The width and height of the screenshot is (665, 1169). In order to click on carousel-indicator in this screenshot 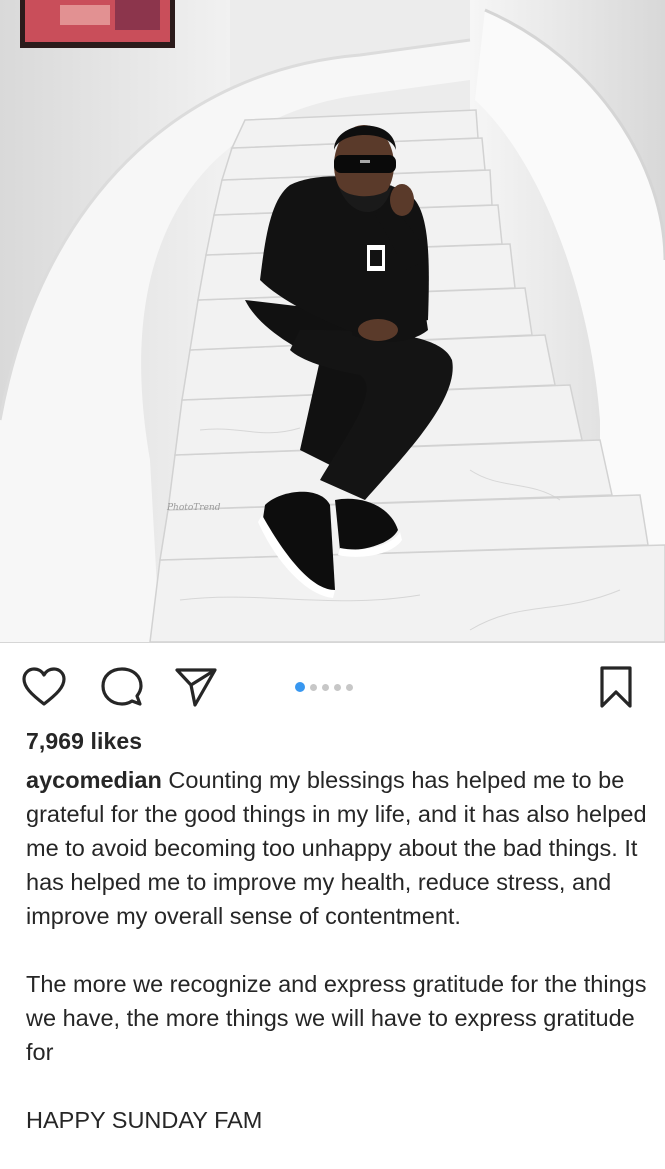, I will do `click(324, 687)`.